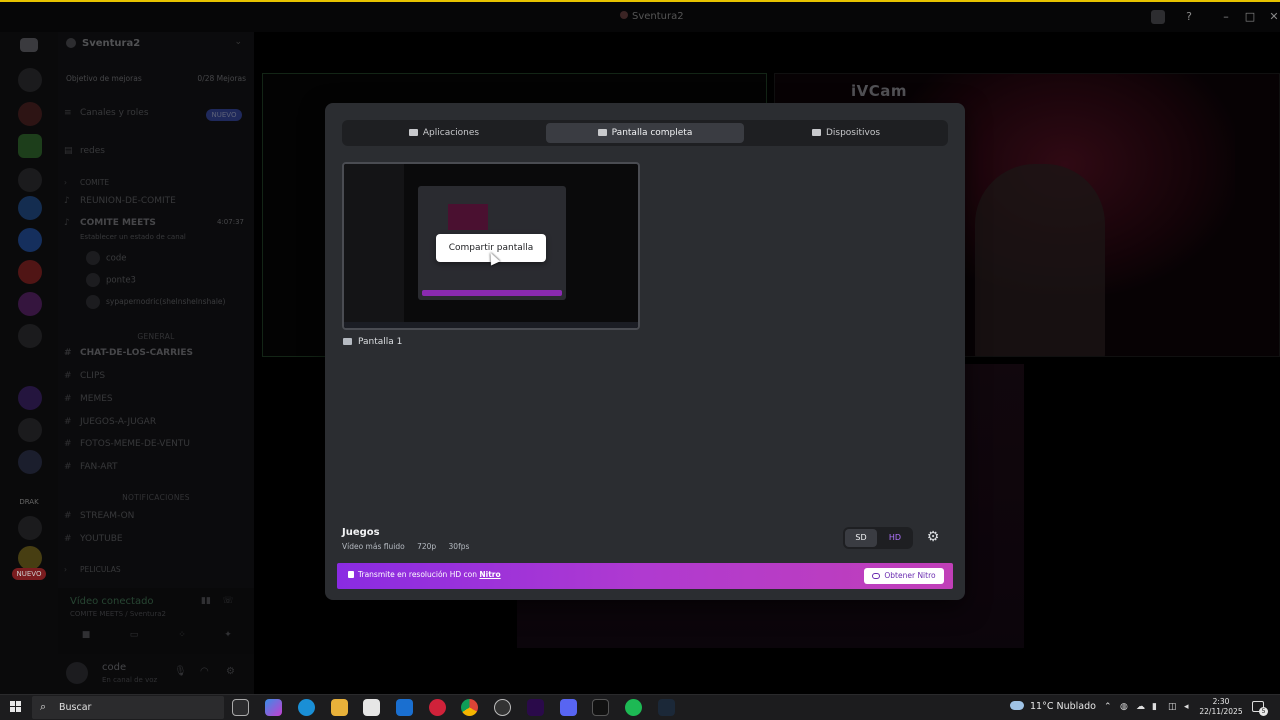  What do you see at coordinates (427, 546) in the screenshot?
I see `preset-resolution: 720p` at bounding box center [427, 546].